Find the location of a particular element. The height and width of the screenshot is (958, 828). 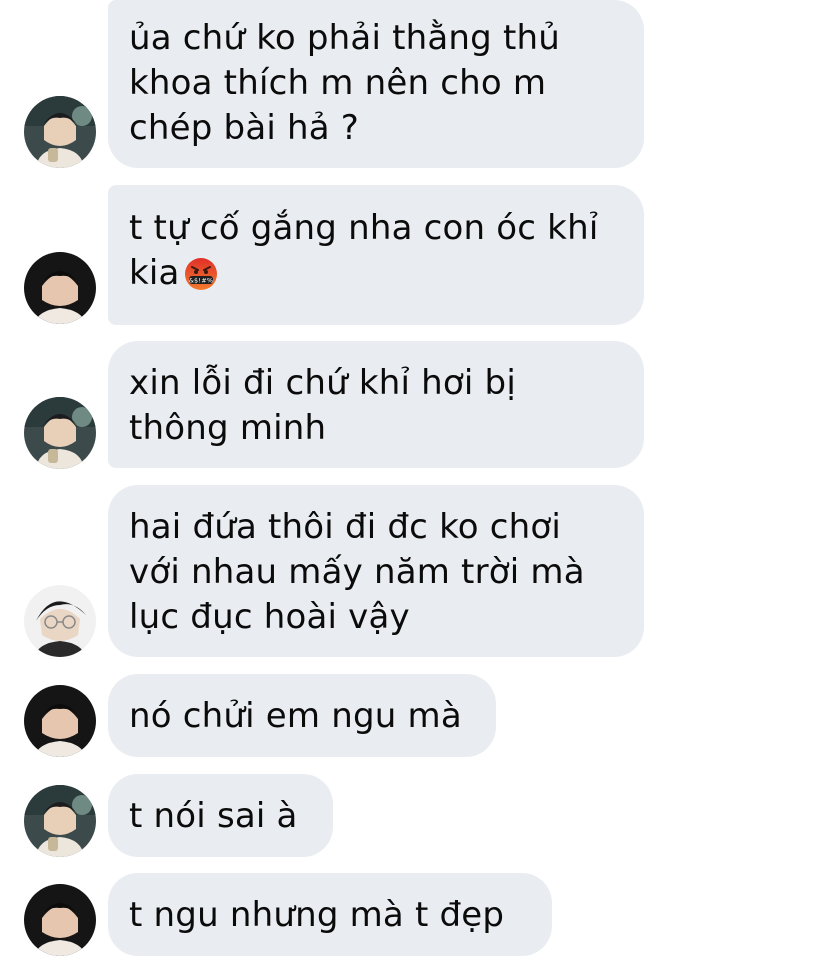

message-text-line: xin lỗi đi chứ khỉ hơi bị is located at coordinates (322, 383).